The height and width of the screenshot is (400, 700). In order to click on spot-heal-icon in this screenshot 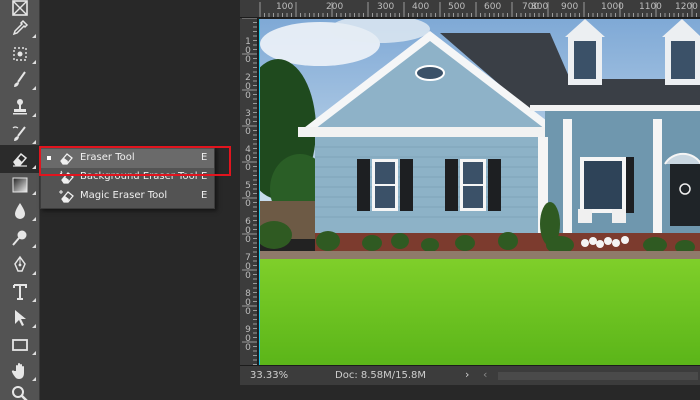, I will do `click(20, 54)`.